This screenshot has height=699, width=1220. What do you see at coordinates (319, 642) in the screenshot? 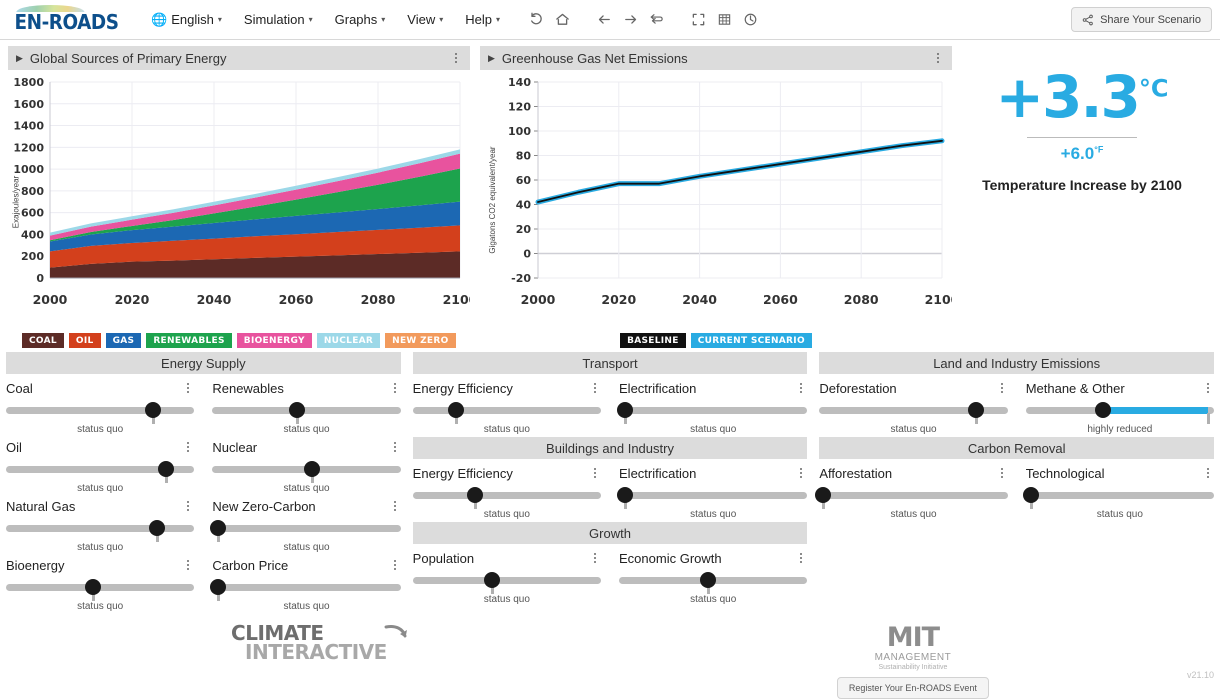
I see `climate-interactive-logo: CLIMATE INTERACTIVE` at bounding box center [319, 642].